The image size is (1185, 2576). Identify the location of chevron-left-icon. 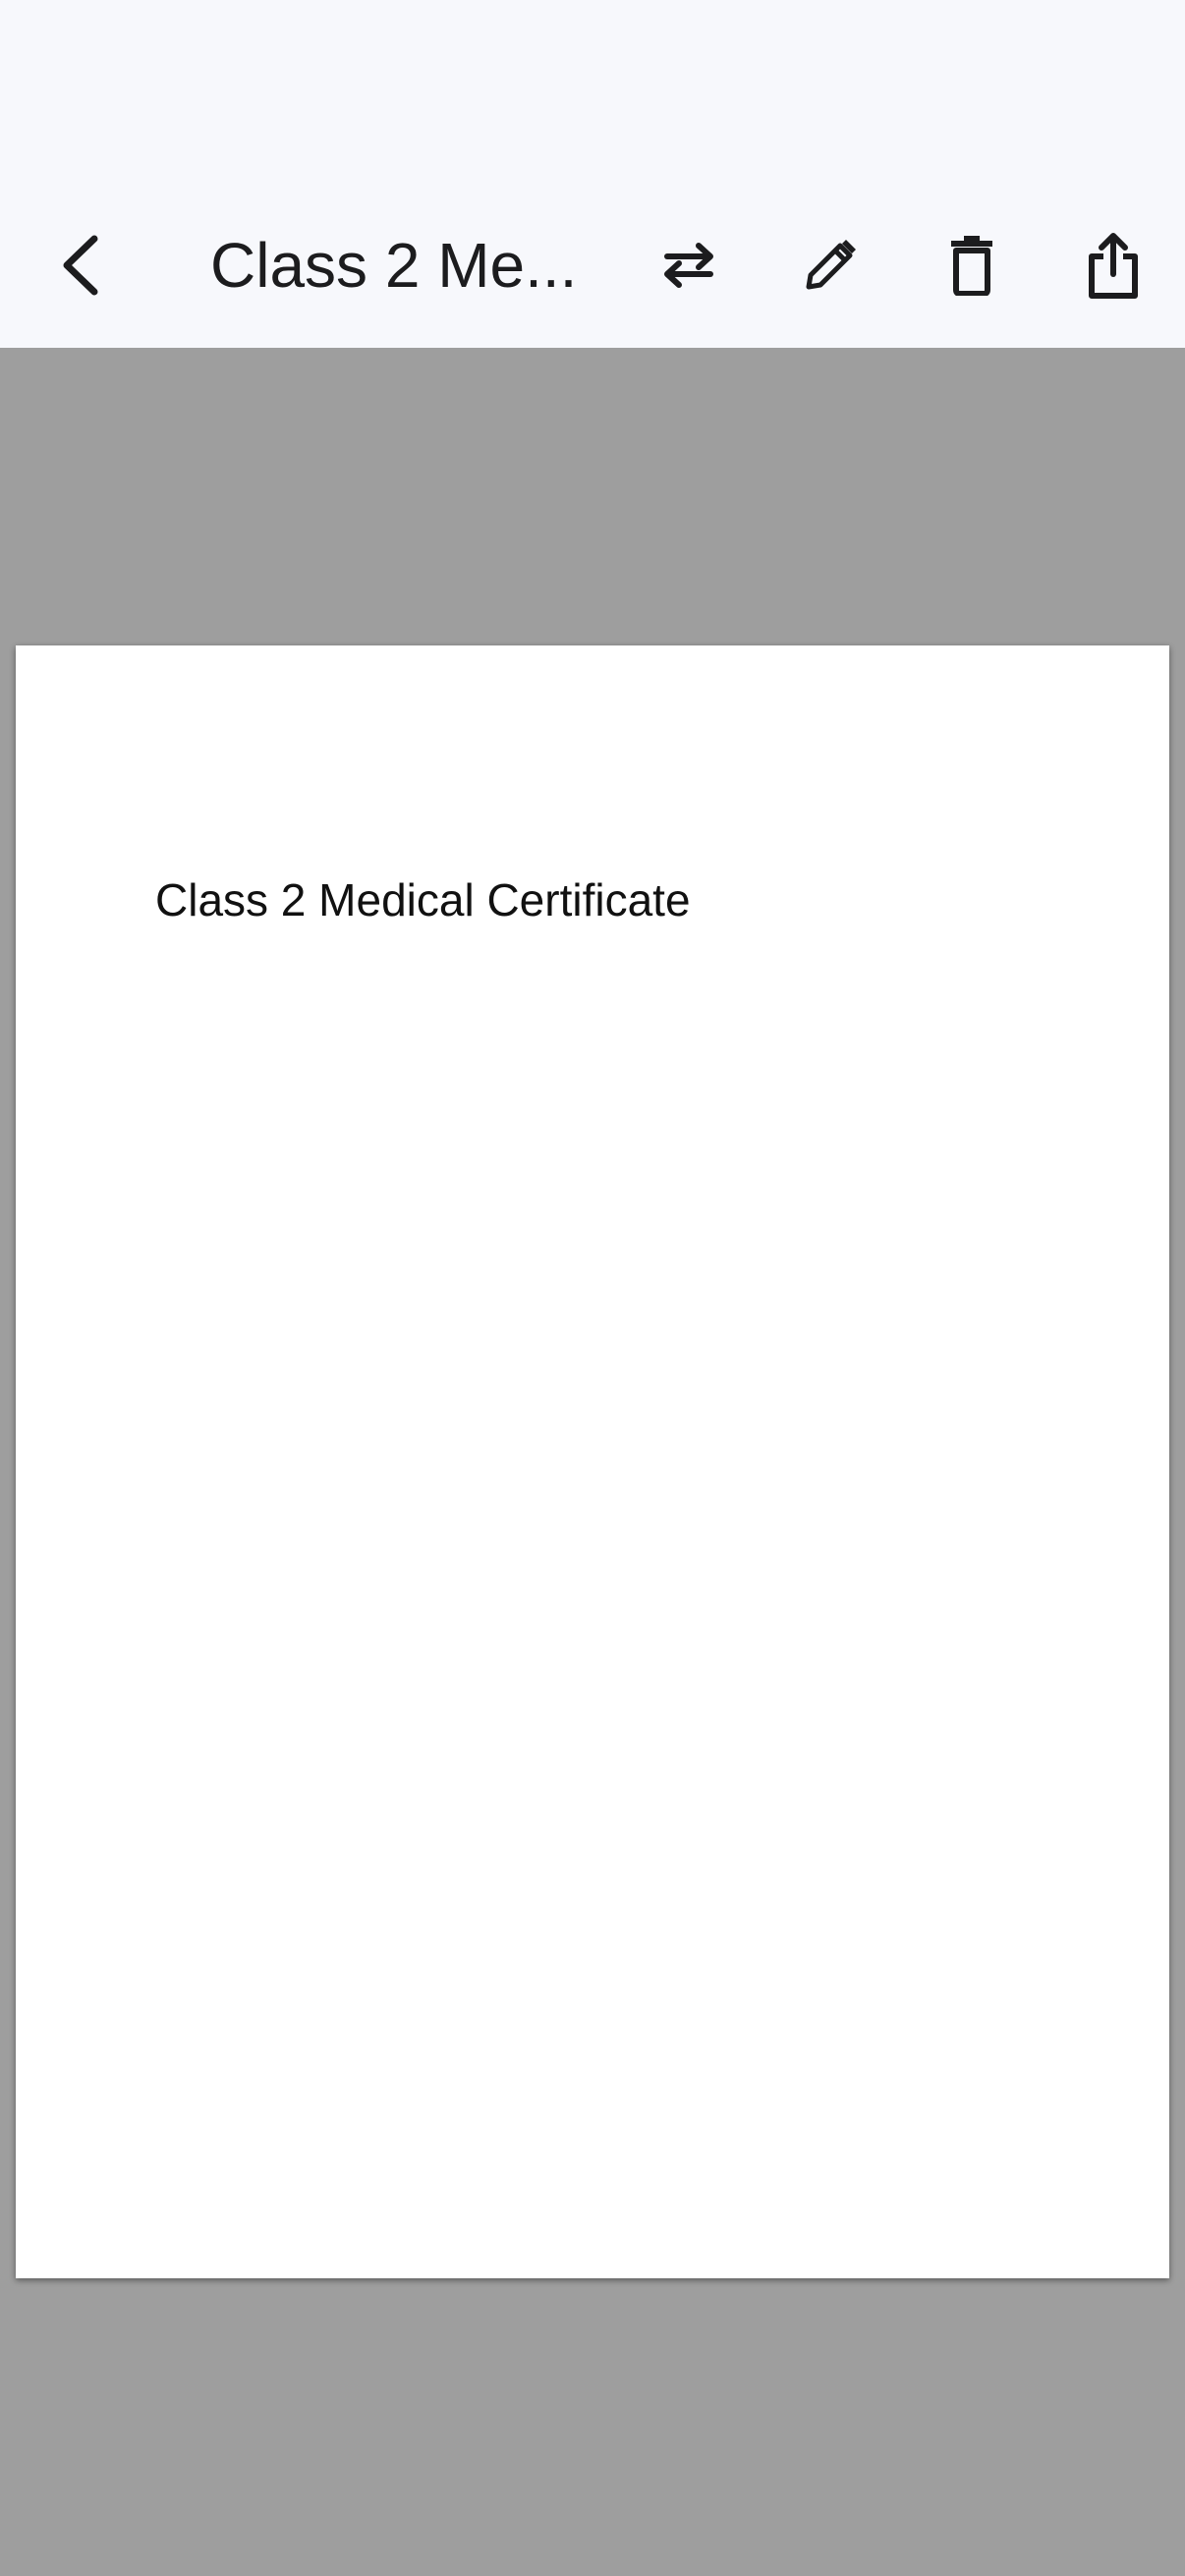
(81, 265).